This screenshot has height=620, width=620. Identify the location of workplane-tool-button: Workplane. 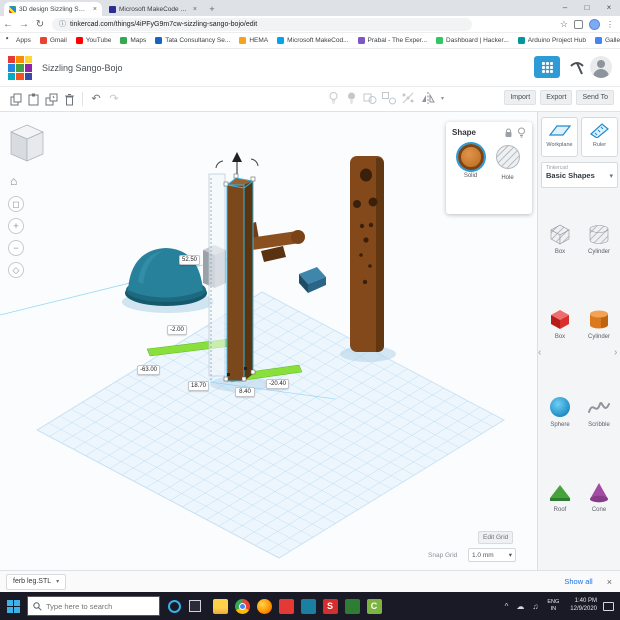
(559, 137).